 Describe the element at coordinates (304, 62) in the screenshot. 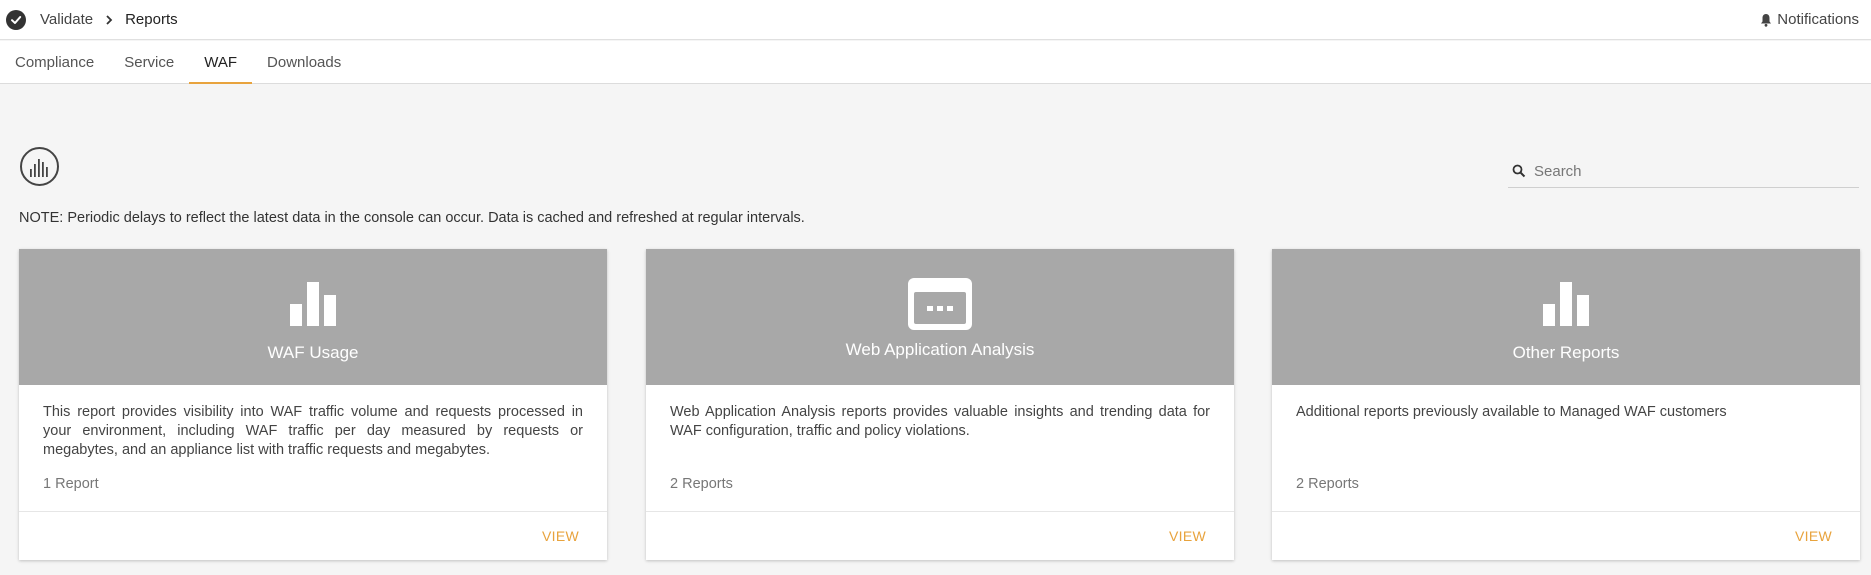

I see `tab-downloads: Downloads` at that location.